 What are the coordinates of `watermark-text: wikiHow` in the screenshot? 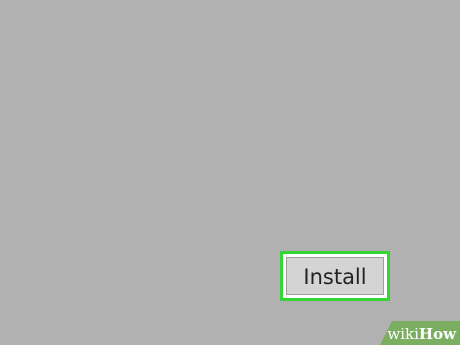 It's located at (421, 334).